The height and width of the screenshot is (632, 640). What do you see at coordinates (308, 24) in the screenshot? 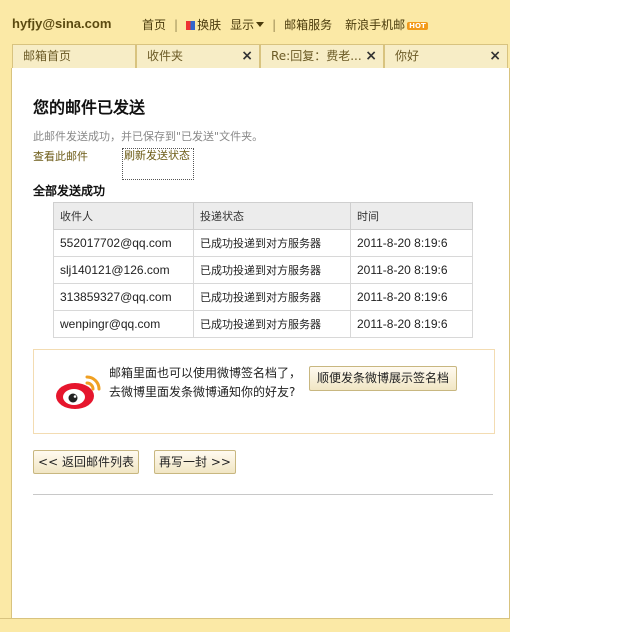
I see `nav-mail-service: 邮箱服务` at bounding box center [308, 24].